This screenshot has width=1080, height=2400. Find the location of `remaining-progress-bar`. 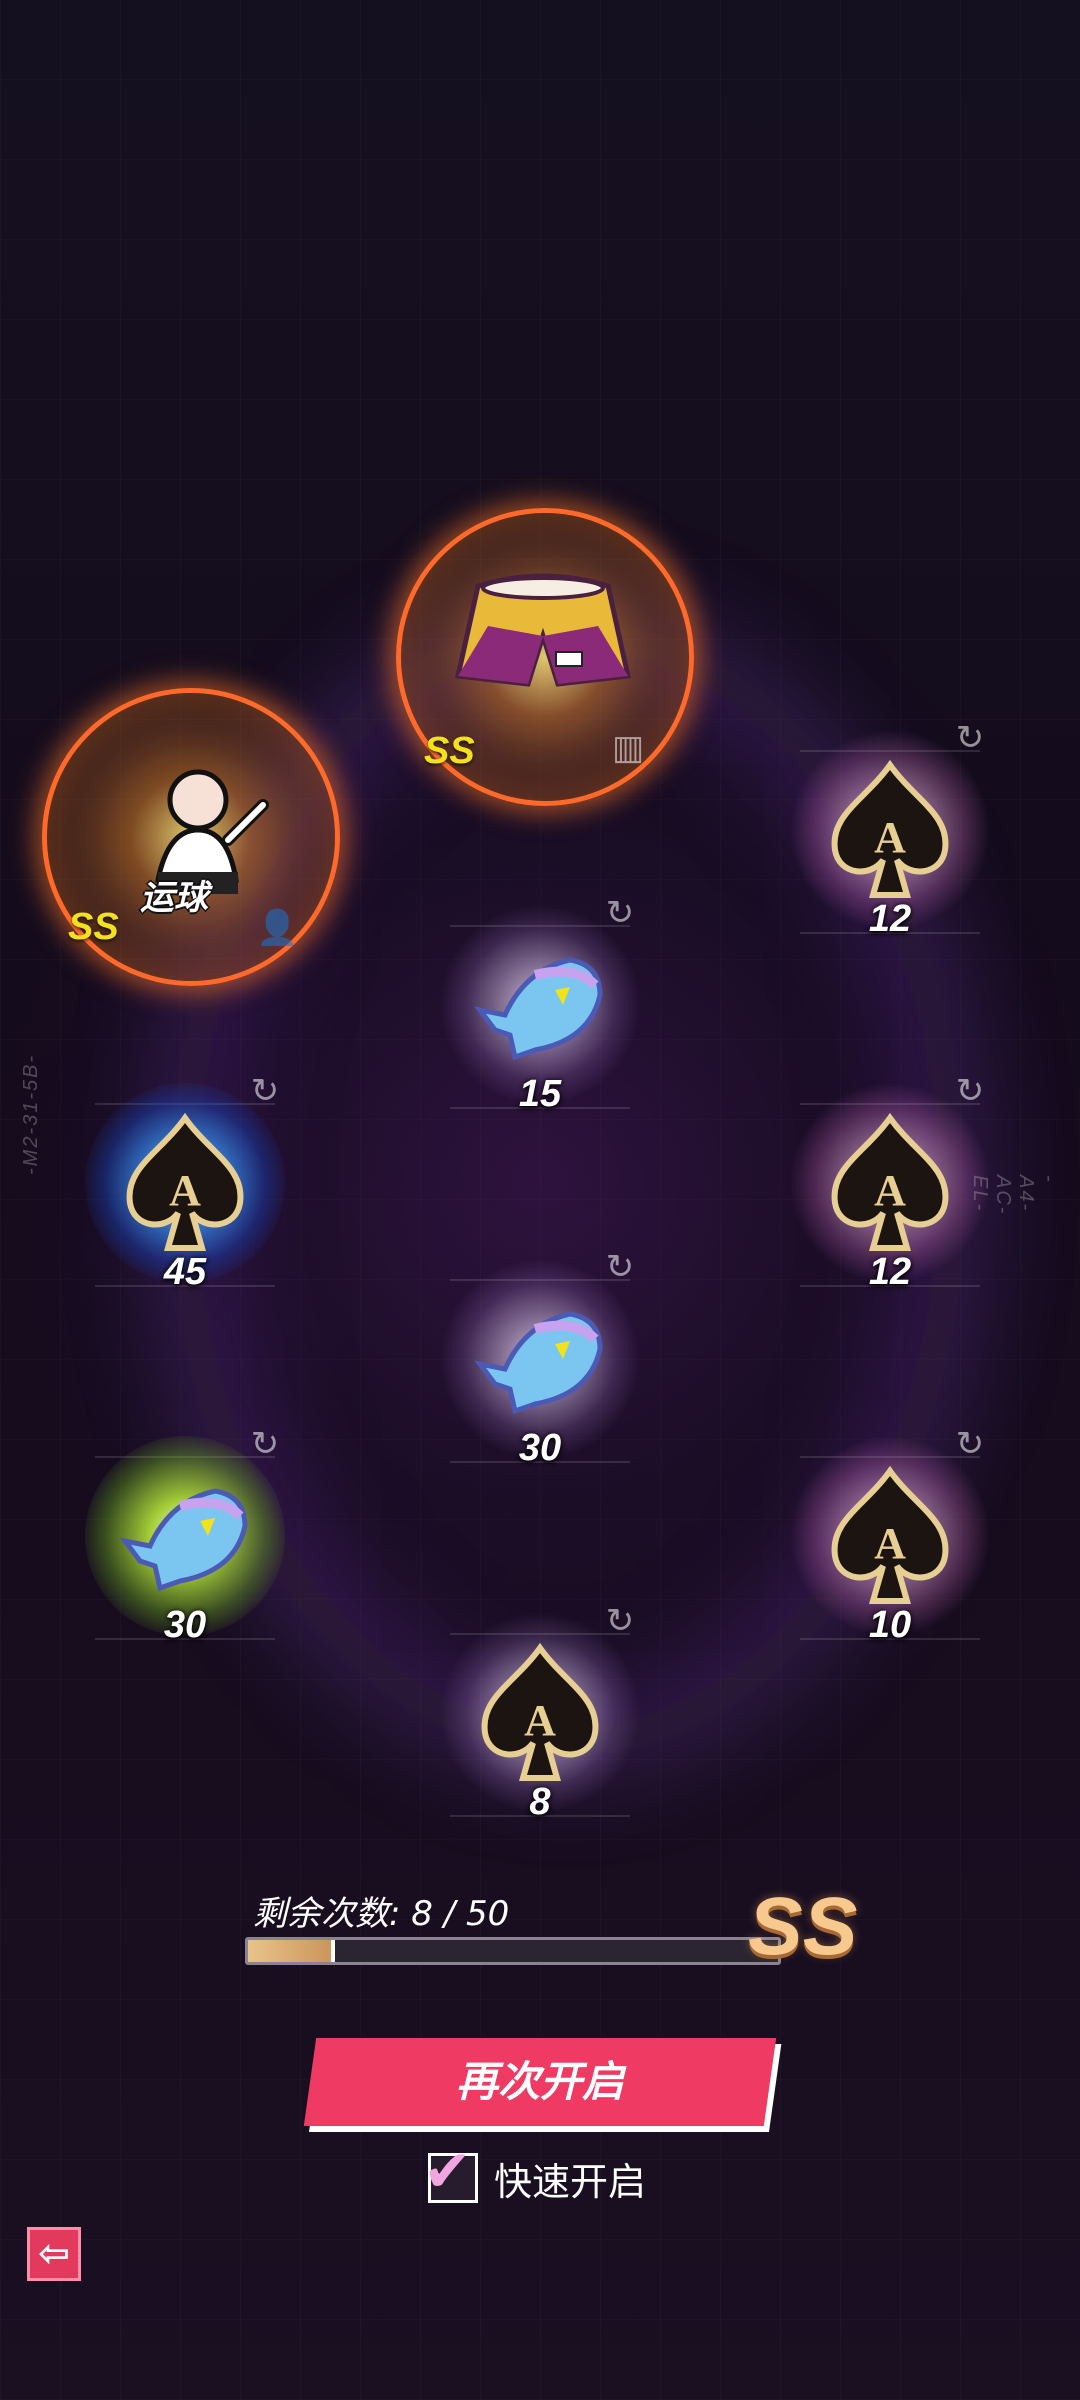

remaining-progress-bar is located at coordinates (513, 1951).